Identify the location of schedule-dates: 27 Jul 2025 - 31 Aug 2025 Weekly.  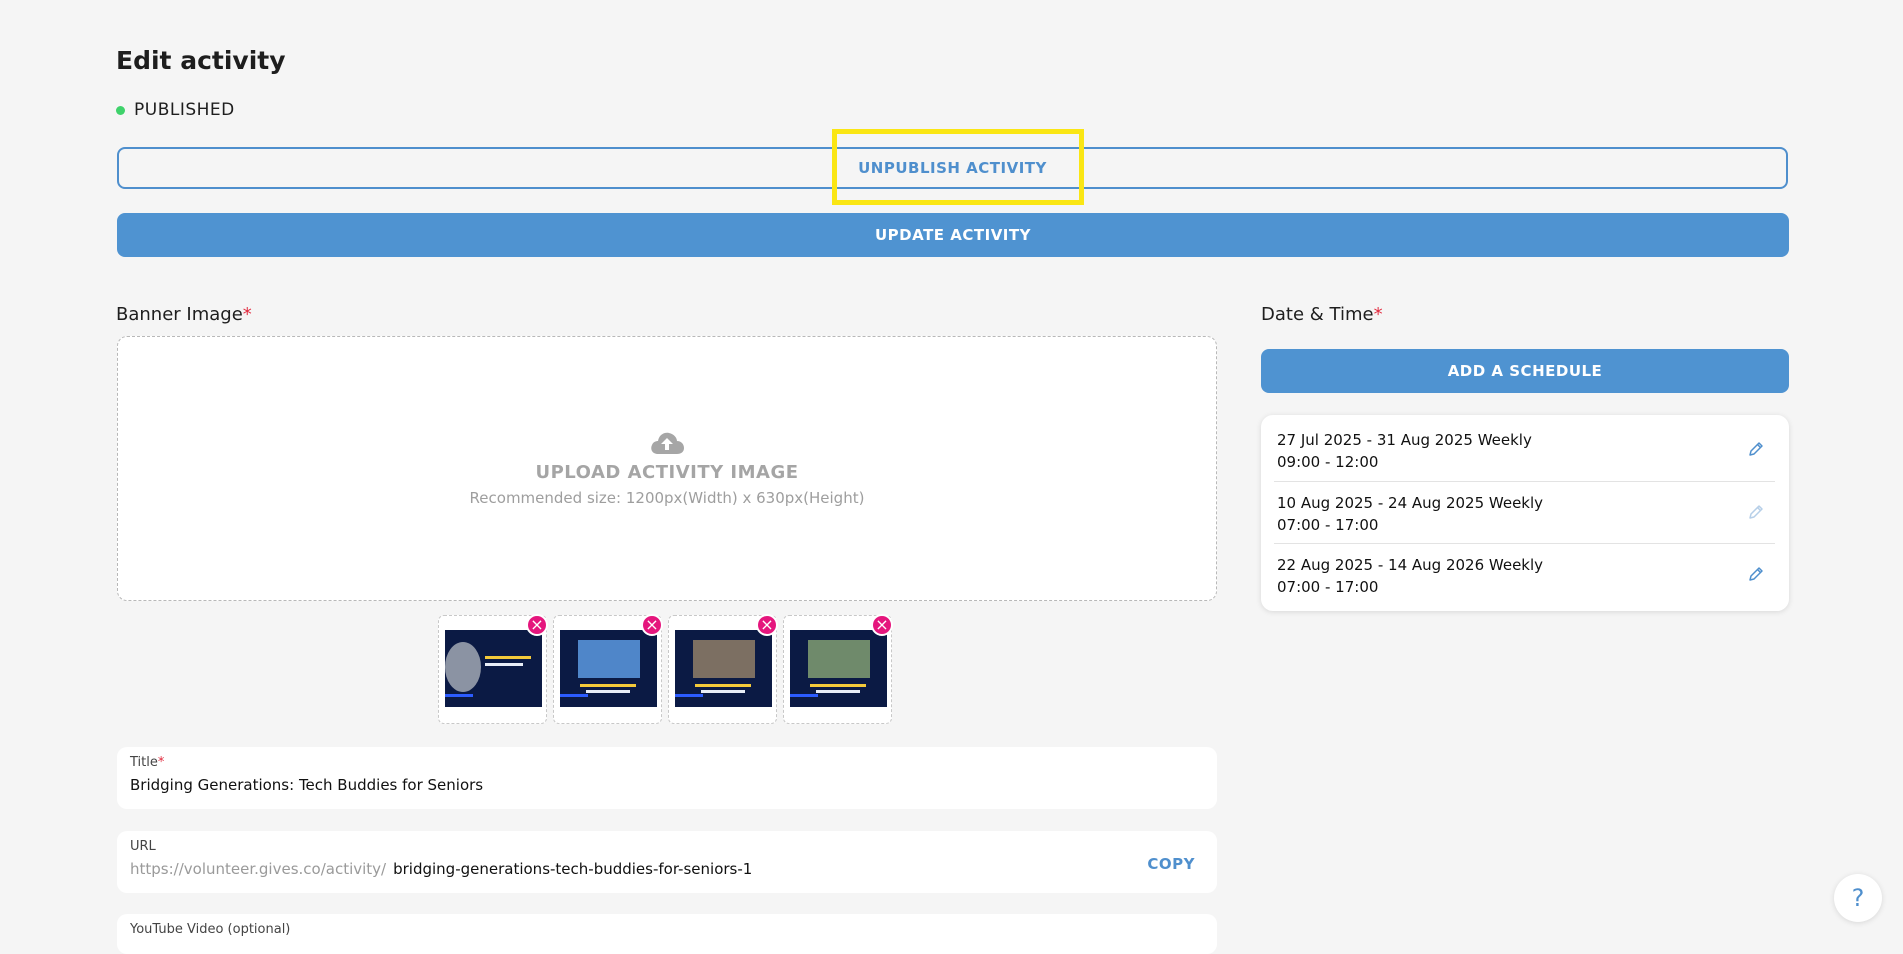
(1404, 440).